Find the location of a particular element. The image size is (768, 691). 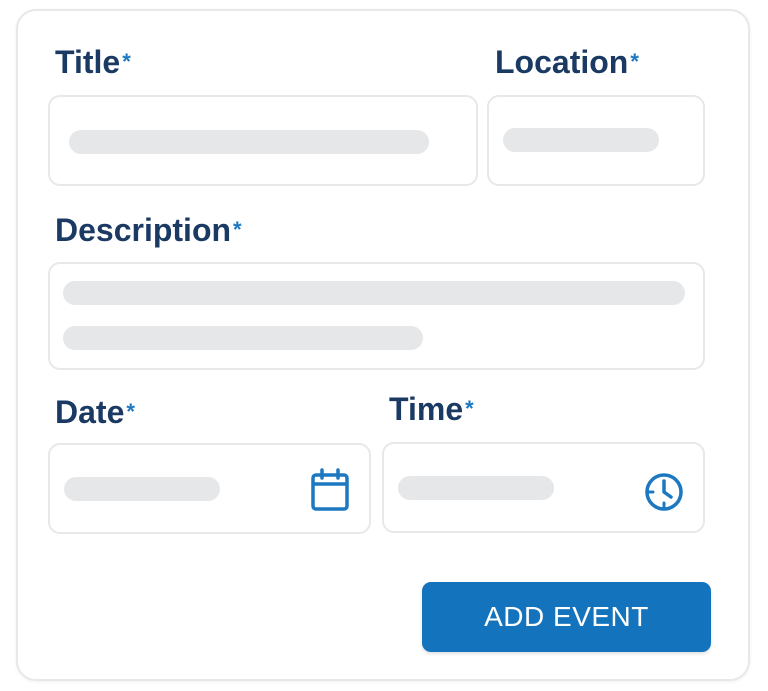

clock-icon is located at coordinates (664, 492).